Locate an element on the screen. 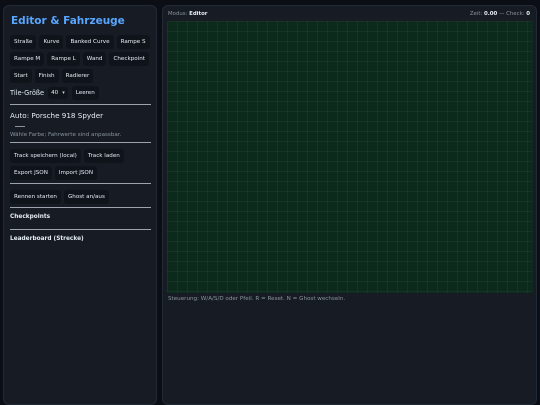  tile-size-label: Tile-Größe is located at coordinates (27, 93).